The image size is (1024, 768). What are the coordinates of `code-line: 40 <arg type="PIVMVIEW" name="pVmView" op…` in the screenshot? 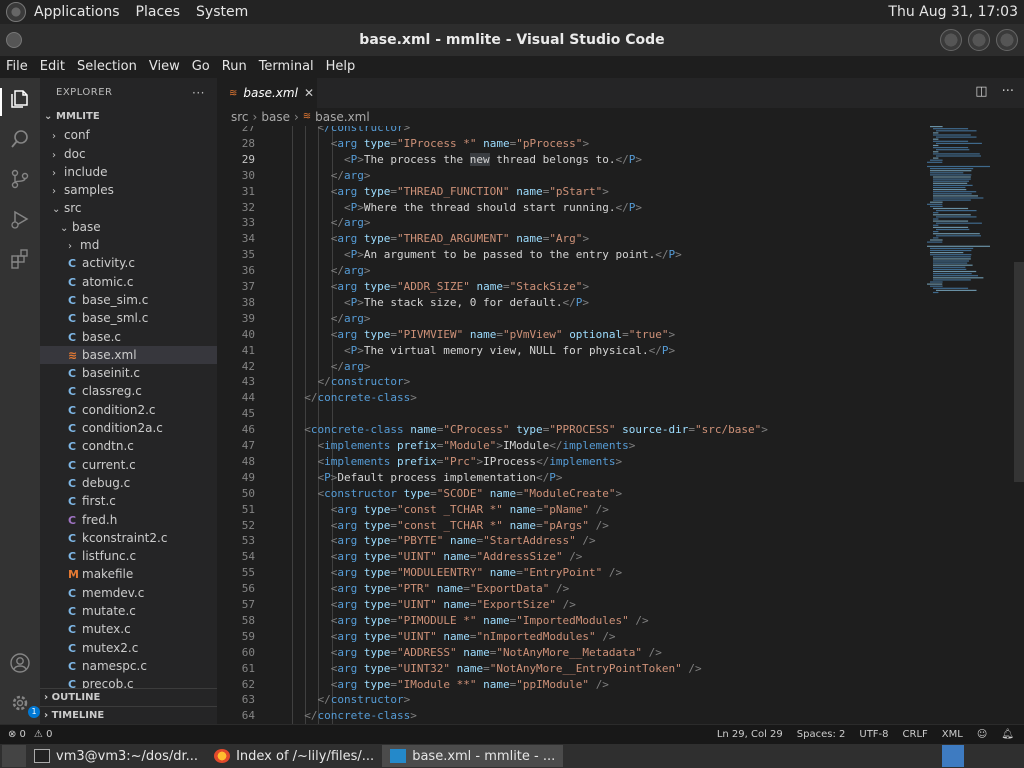 It's located at (567, 335).